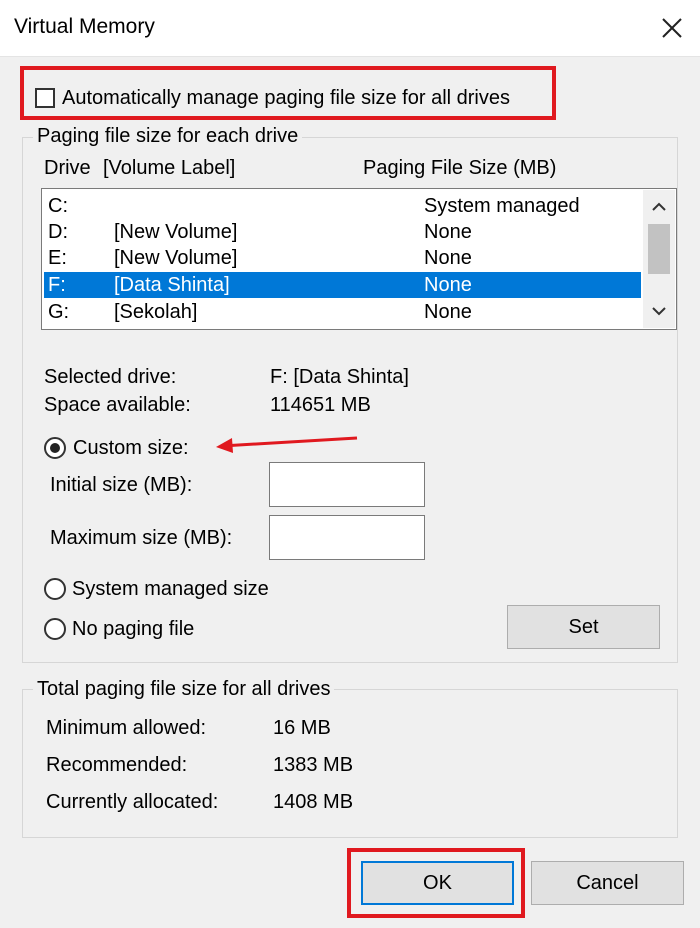  I want to click on drive-list-scrollbar, so click(659, 259).